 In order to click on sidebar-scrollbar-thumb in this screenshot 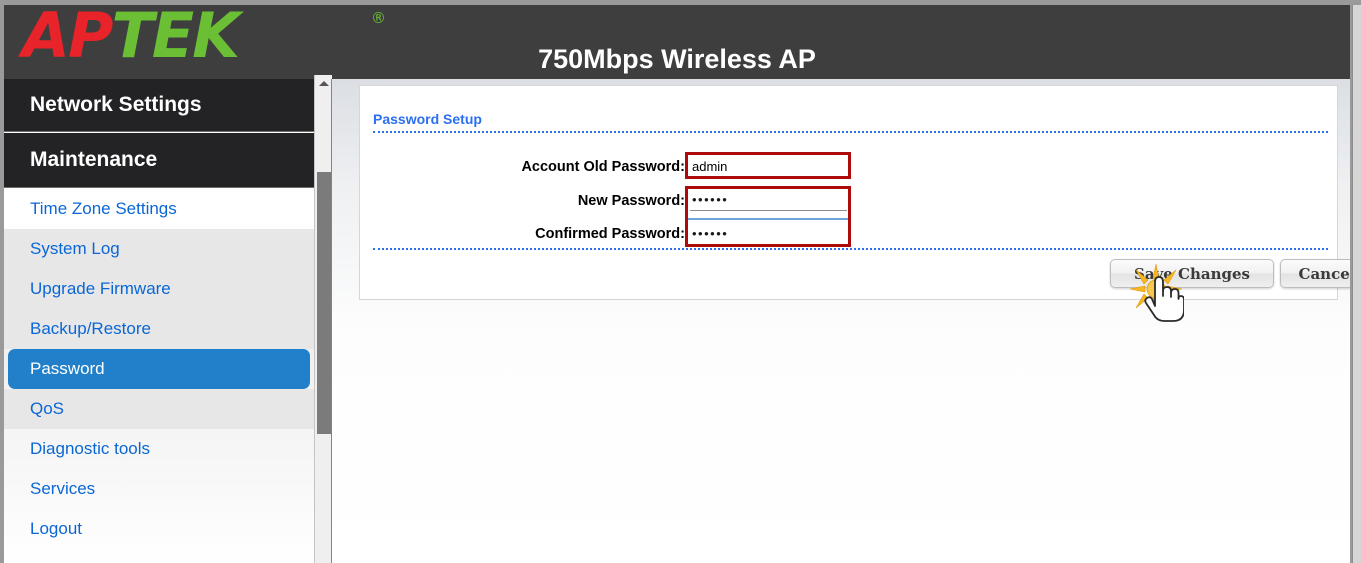, I will do `click(324, 303)`.